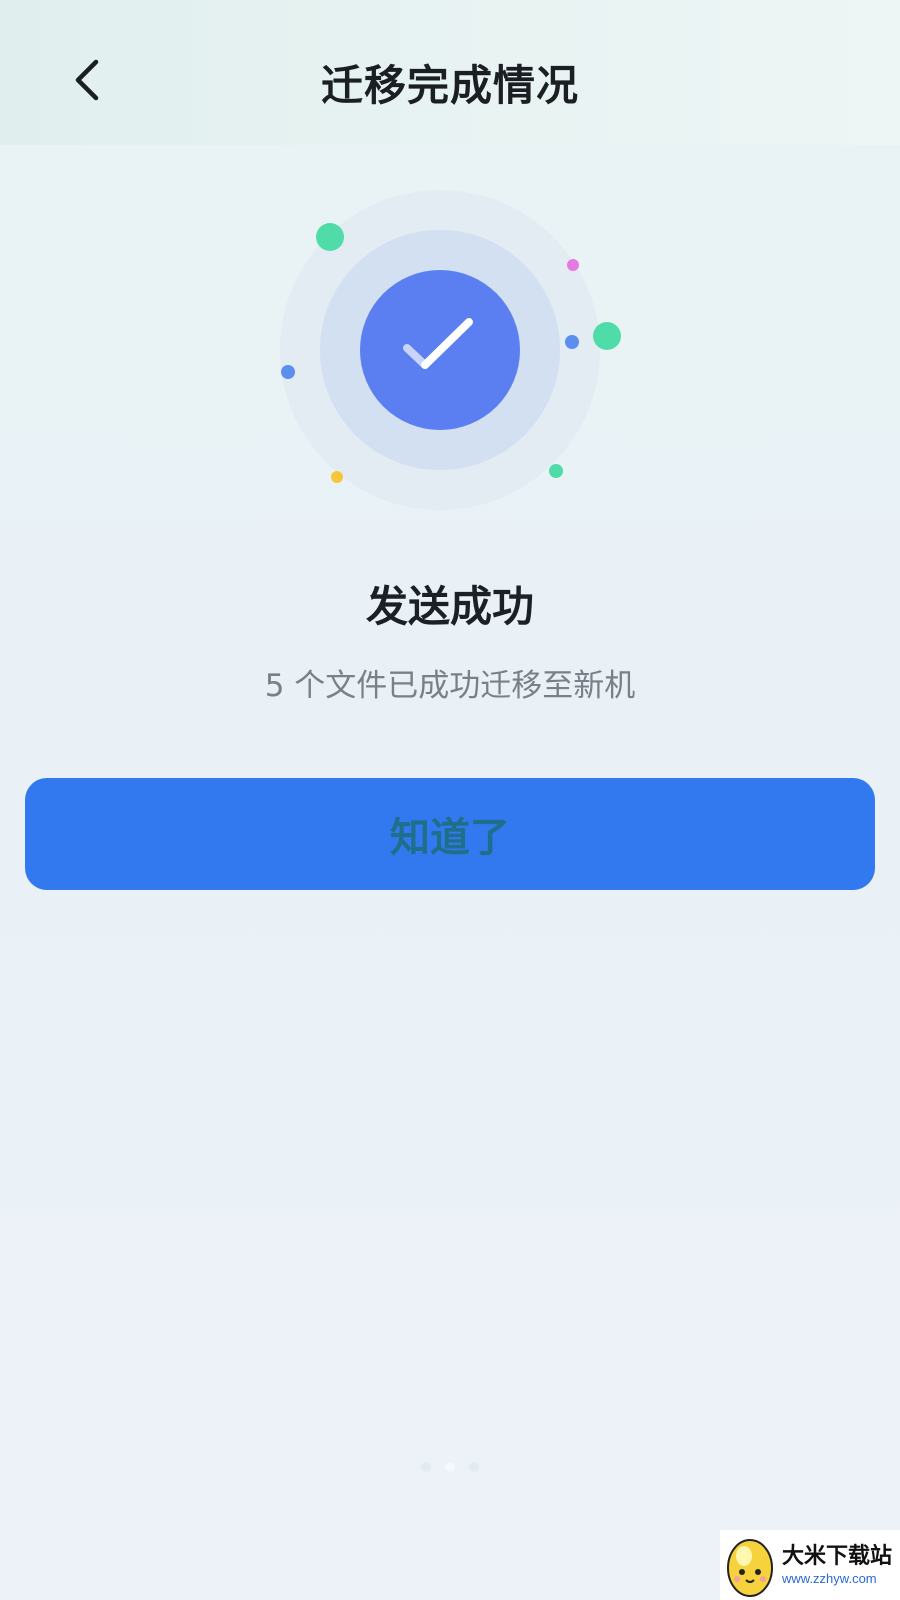  What do you see at coordinates (572, 342) in the screenshot?
I see `decor-dot-blue-right` at bounding box center [572, 342].